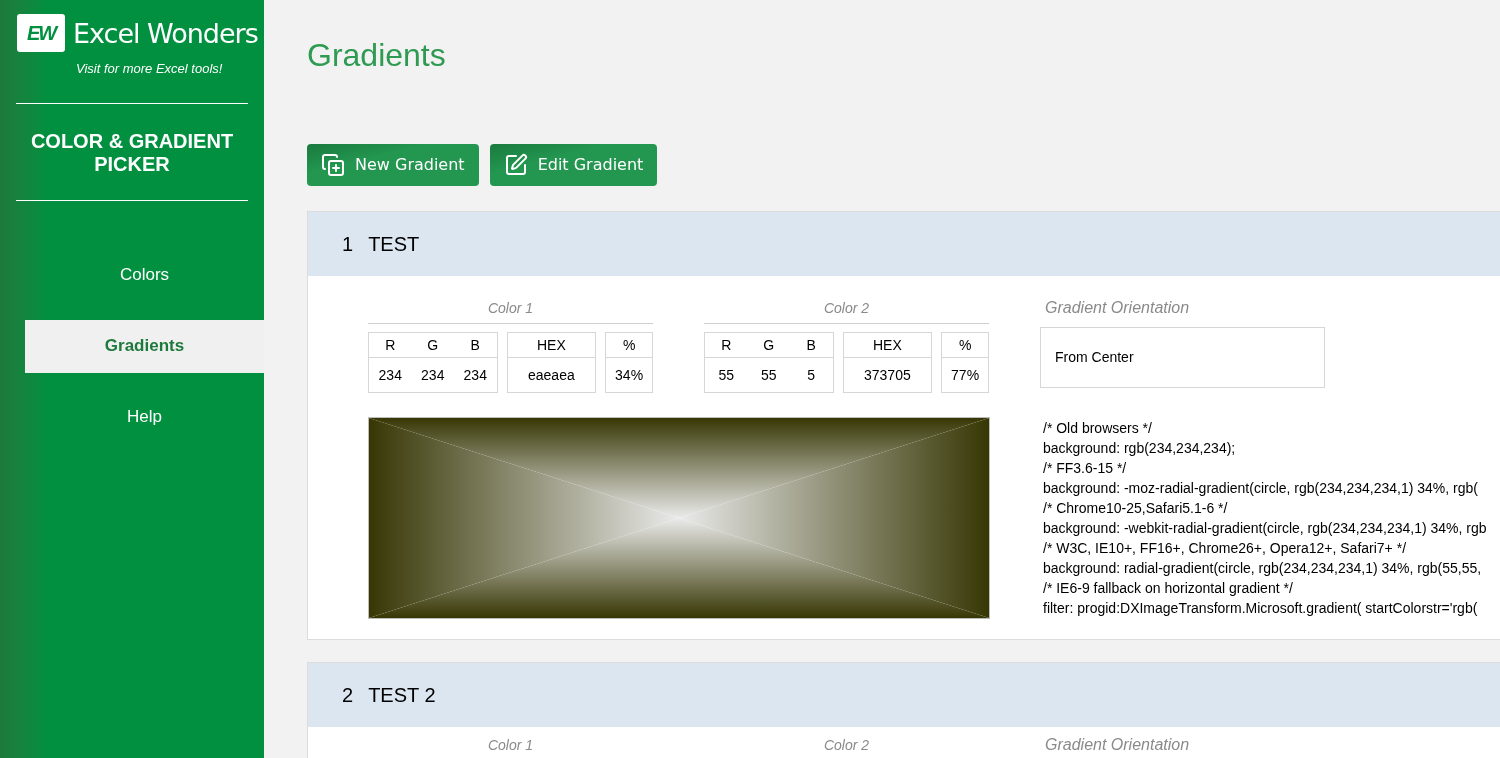 Image resolution: width=1500 pixels, height=758 pixels. I want to click on css-code-line: /* Chrome10-25,Safari5.1-6 */, so click(1136, 508).